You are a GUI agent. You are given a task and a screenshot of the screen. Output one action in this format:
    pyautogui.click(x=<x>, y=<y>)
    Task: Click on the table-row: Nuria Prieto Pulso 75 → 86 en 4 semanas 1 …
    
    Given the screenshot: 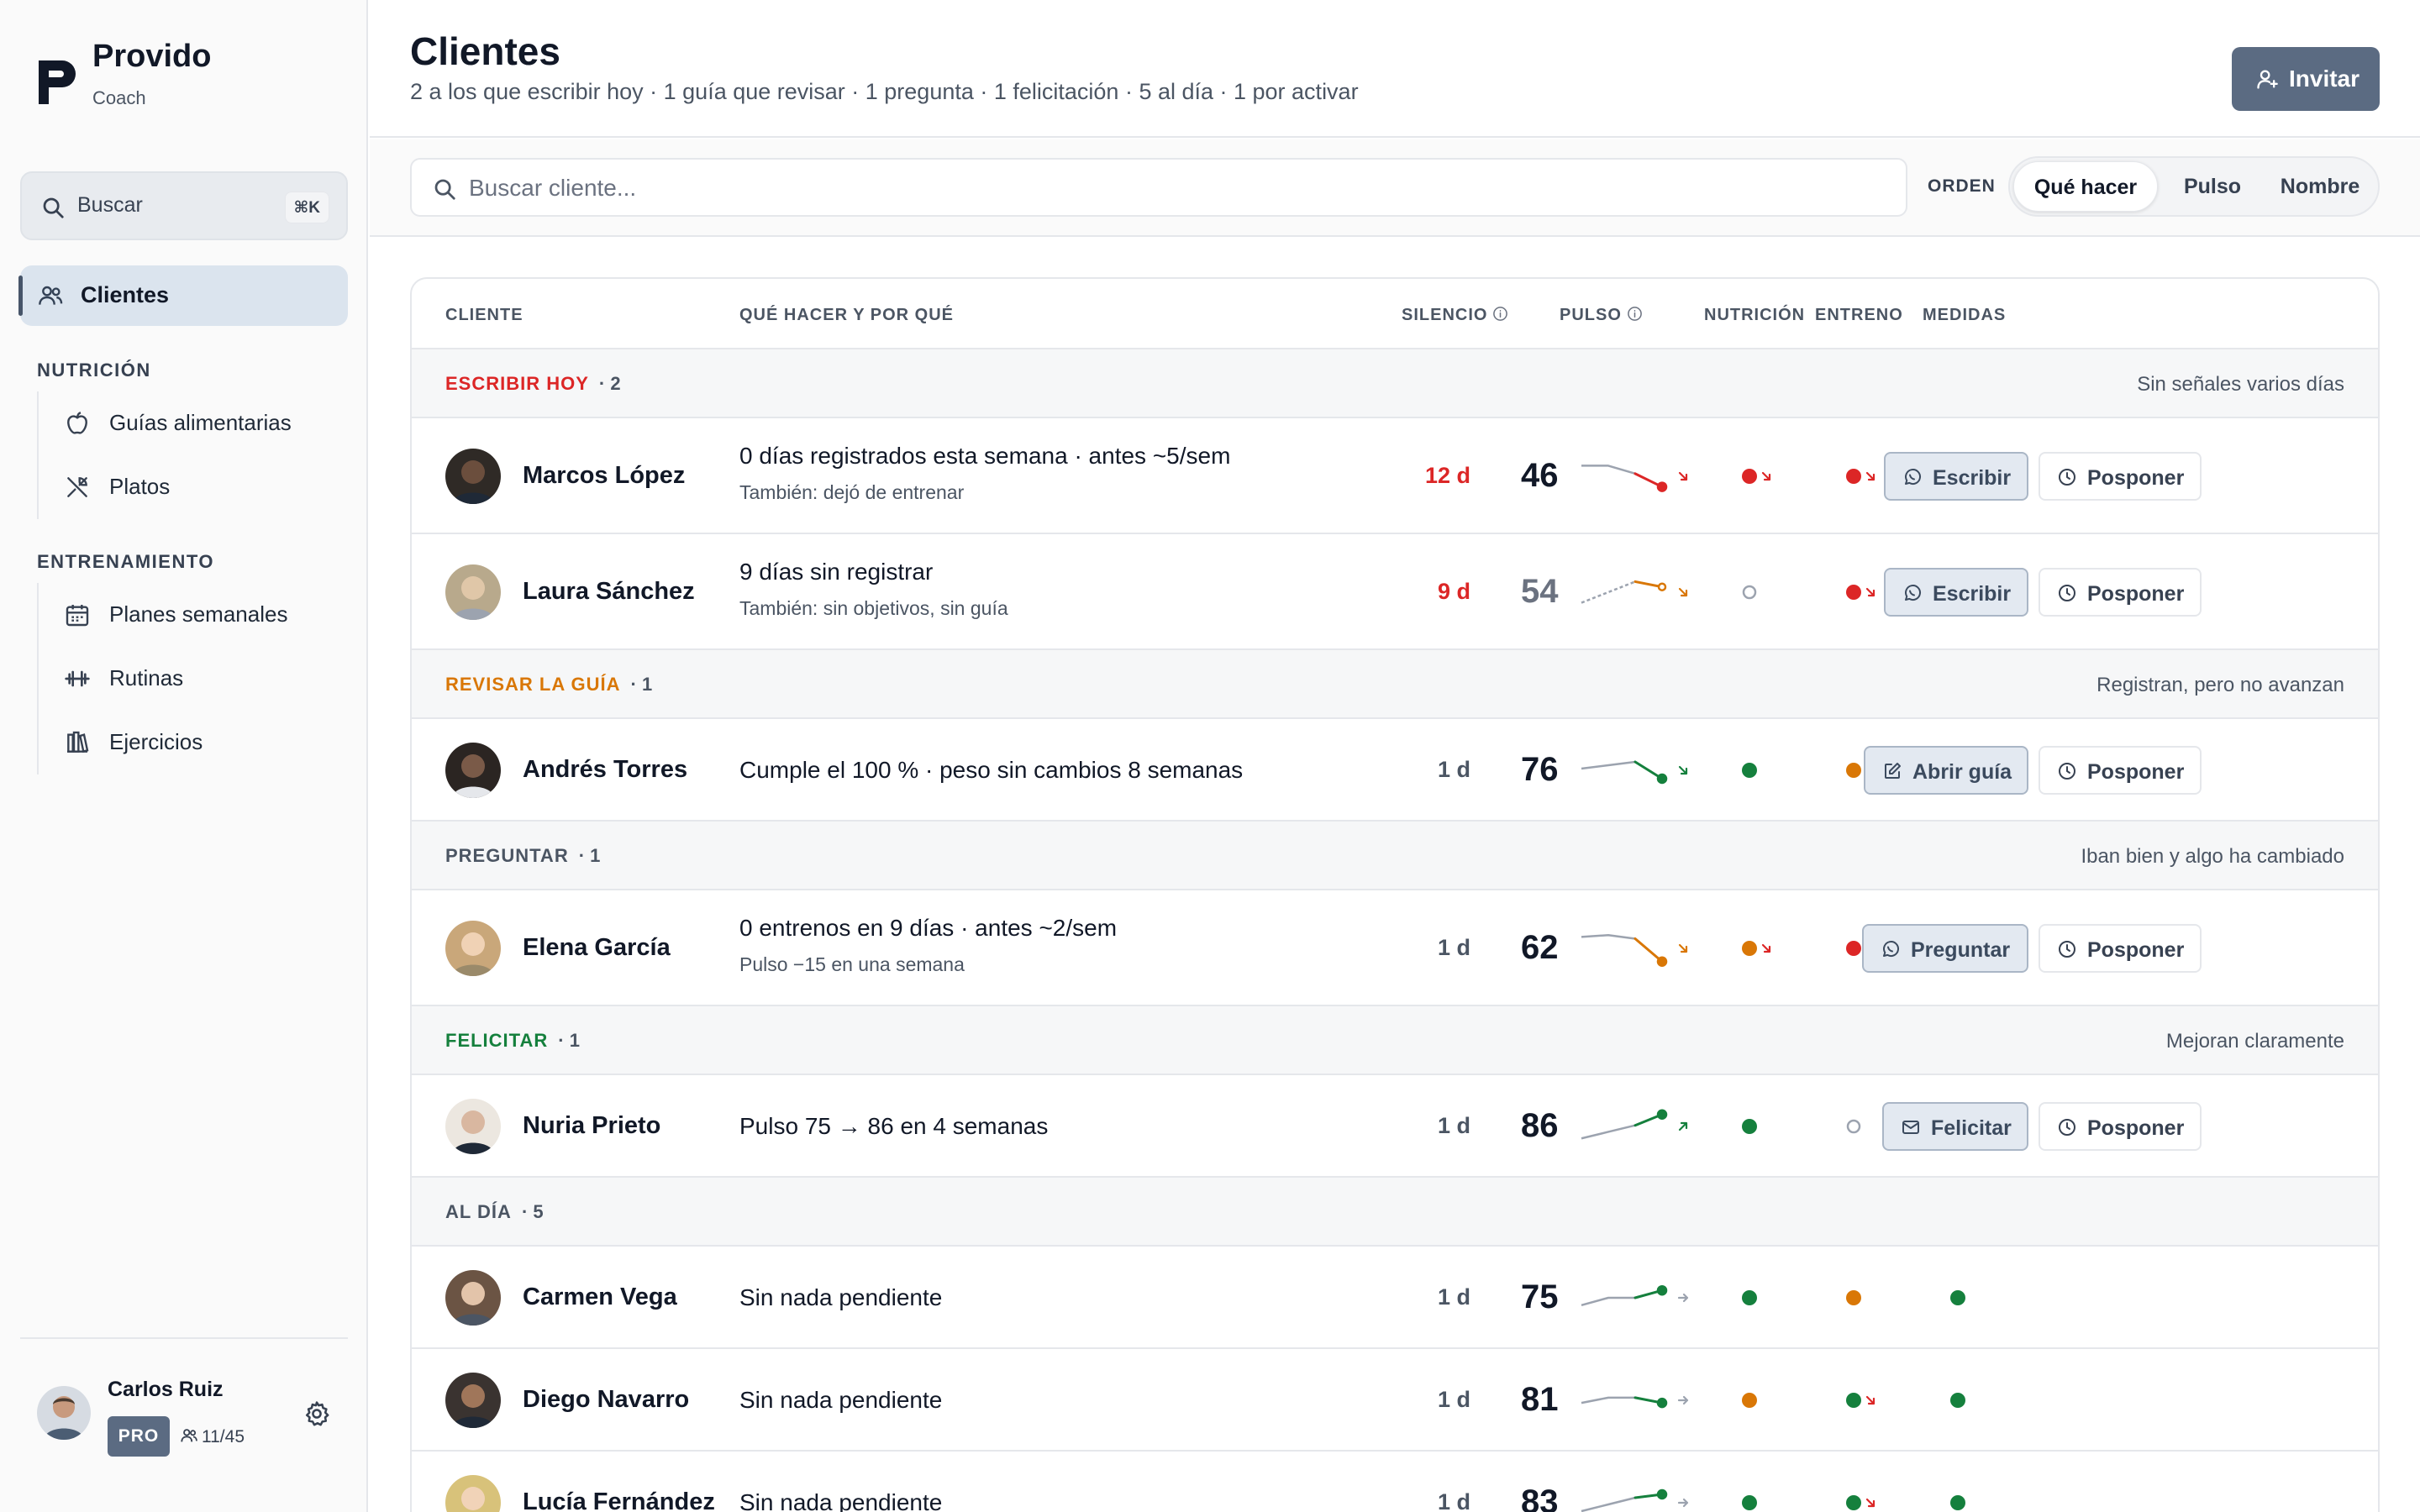 What is the action you would take?
    pyautogui.click(x=1395, y=1126)
    